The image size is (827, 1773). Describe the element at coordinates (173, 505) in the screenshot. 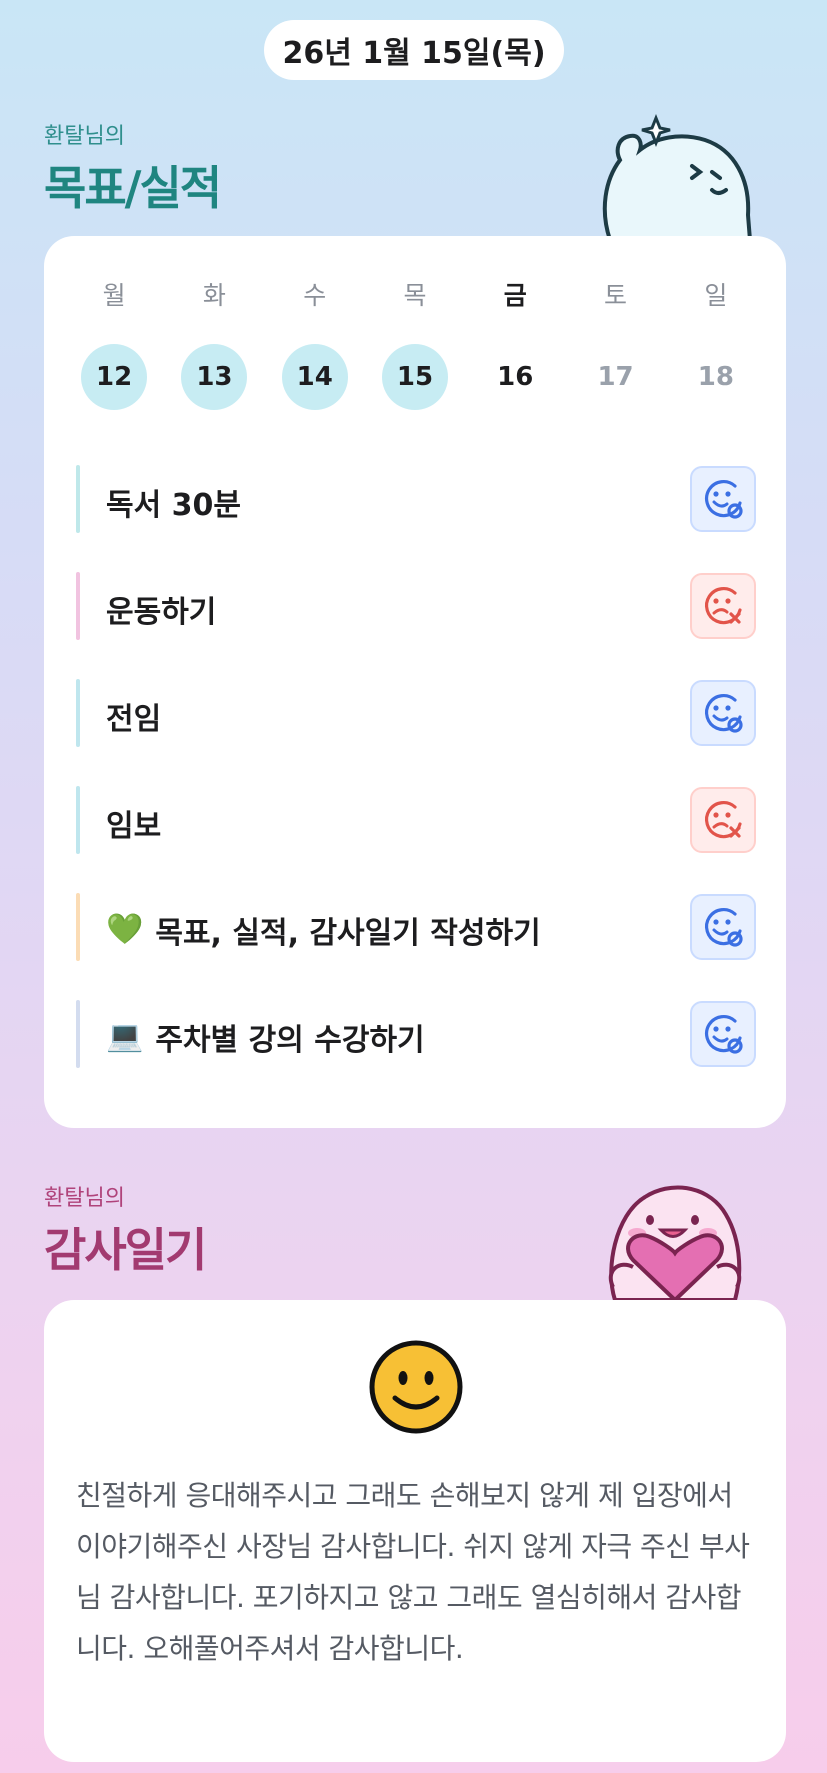

I see `goal-text: 독서 30분` at that location.